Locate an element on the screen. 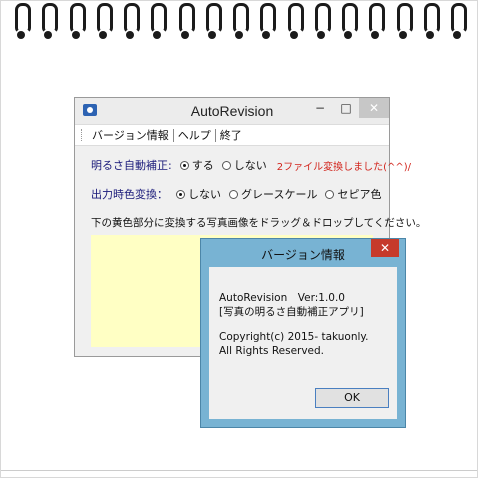  brightness-on-option: する is located at coordinates (196, 165).